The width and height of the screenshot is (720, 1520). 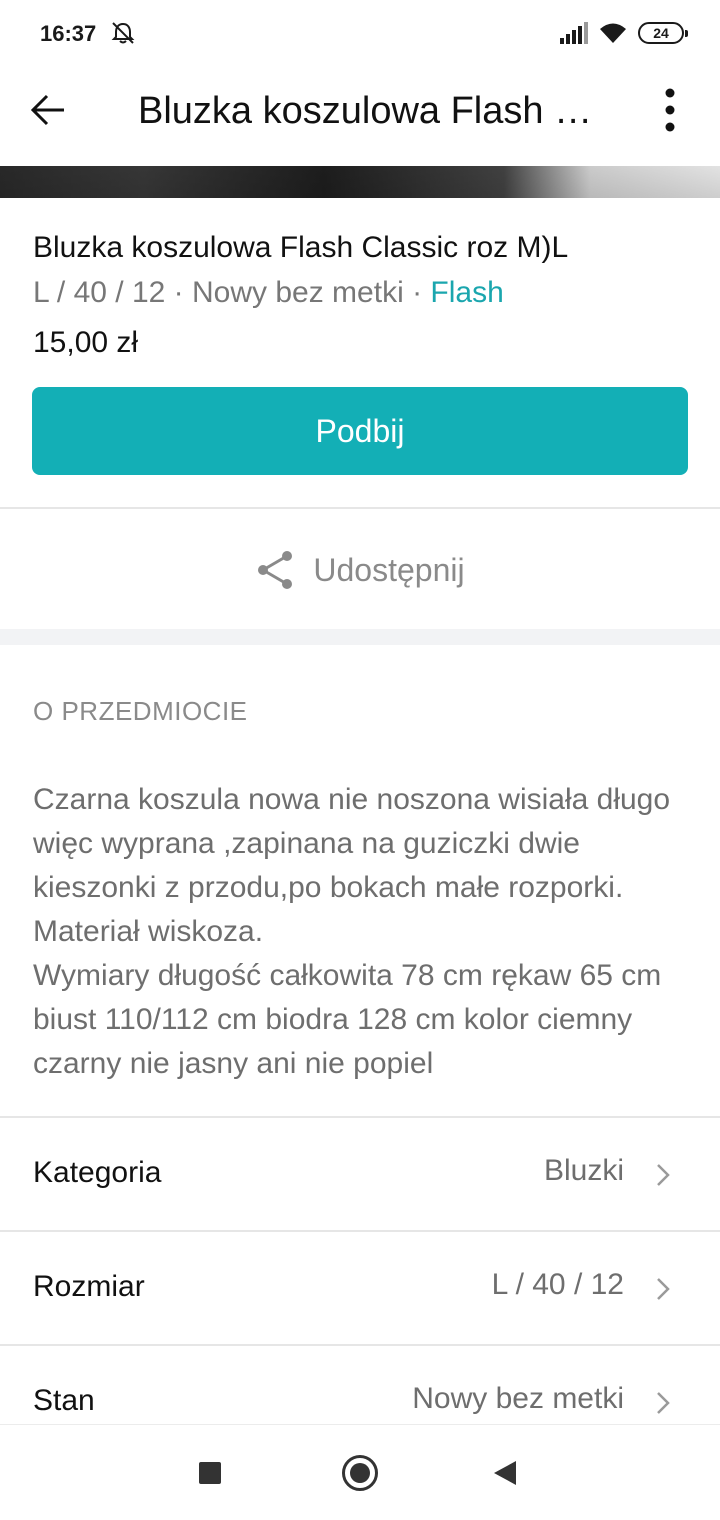 I want to click on system-nav-bar, so click(x=360, y=1472).